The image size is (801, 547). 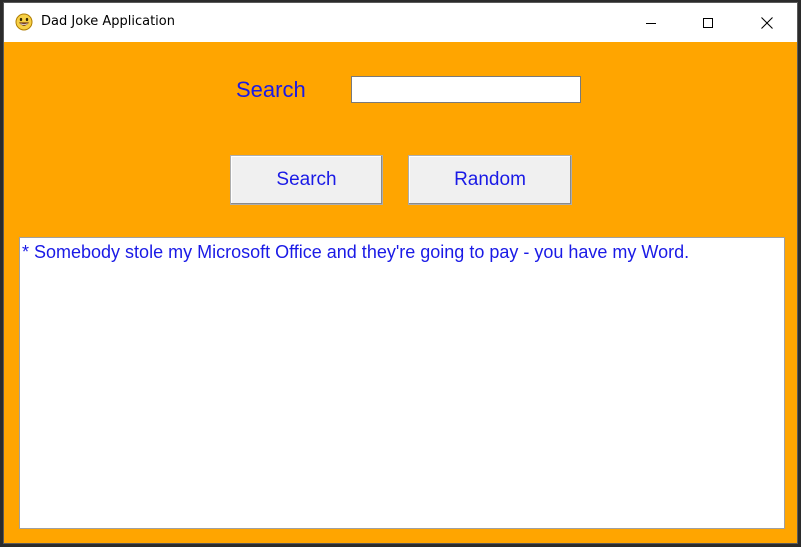 What do you see at coordinates (400, 22) in the screenshot?
I see `title-bar: Dad Joke Application` at bounding box center [400, 22].